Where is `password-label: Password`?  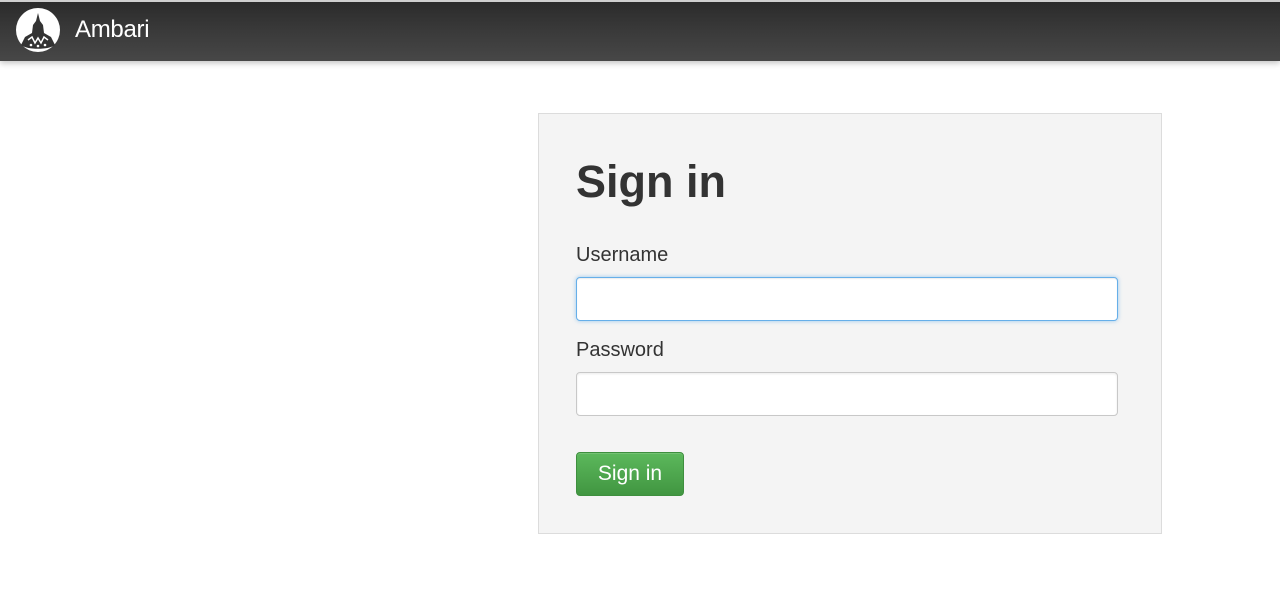
password-label: Password is located at coordinates (620, 350).